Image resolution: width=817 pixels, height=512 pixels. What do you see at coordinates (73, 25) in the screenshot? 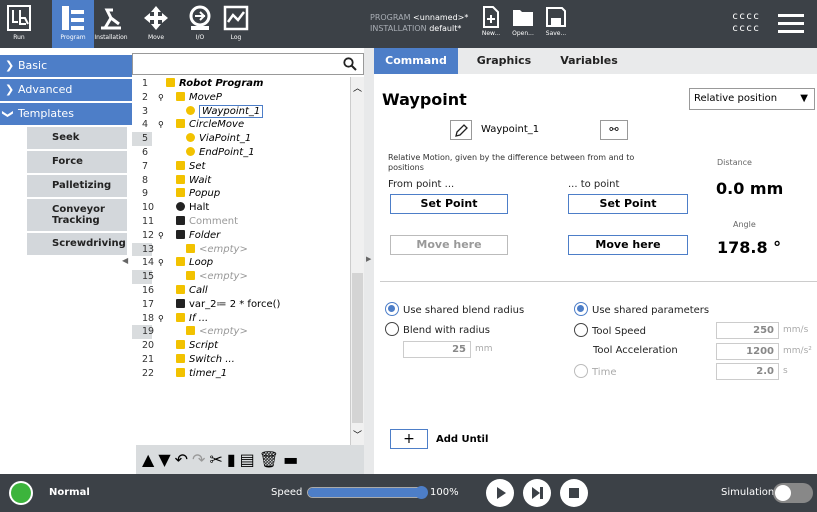
I see `nav-program: Program` at bounding box center [73, 25].